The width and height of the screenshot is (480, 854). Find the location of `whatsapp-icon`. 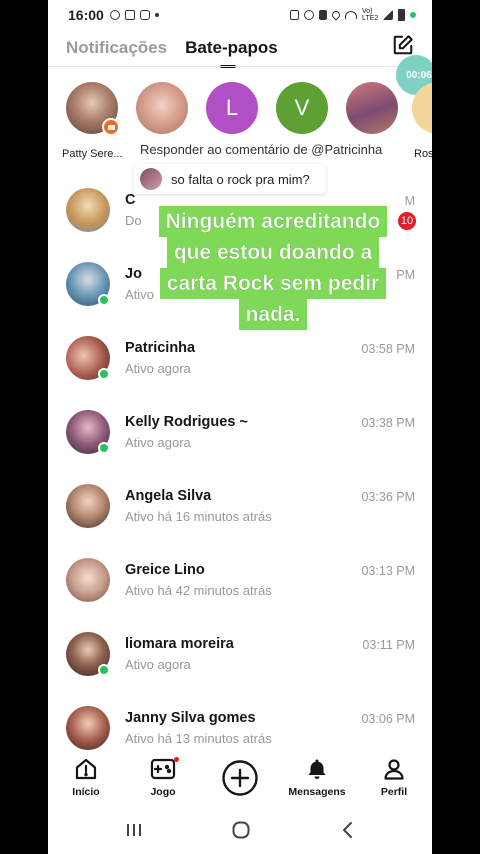

whatsapp-icon is located at coordinates (114, 15).